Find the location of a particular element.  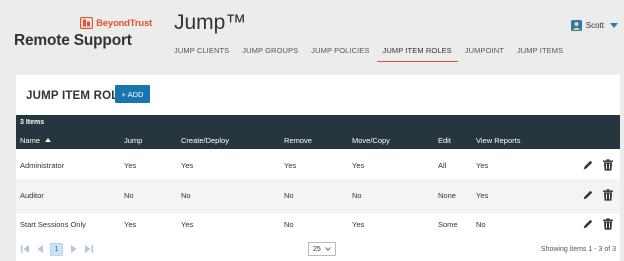

previous-page-icon is located at coordinates (40, 249).